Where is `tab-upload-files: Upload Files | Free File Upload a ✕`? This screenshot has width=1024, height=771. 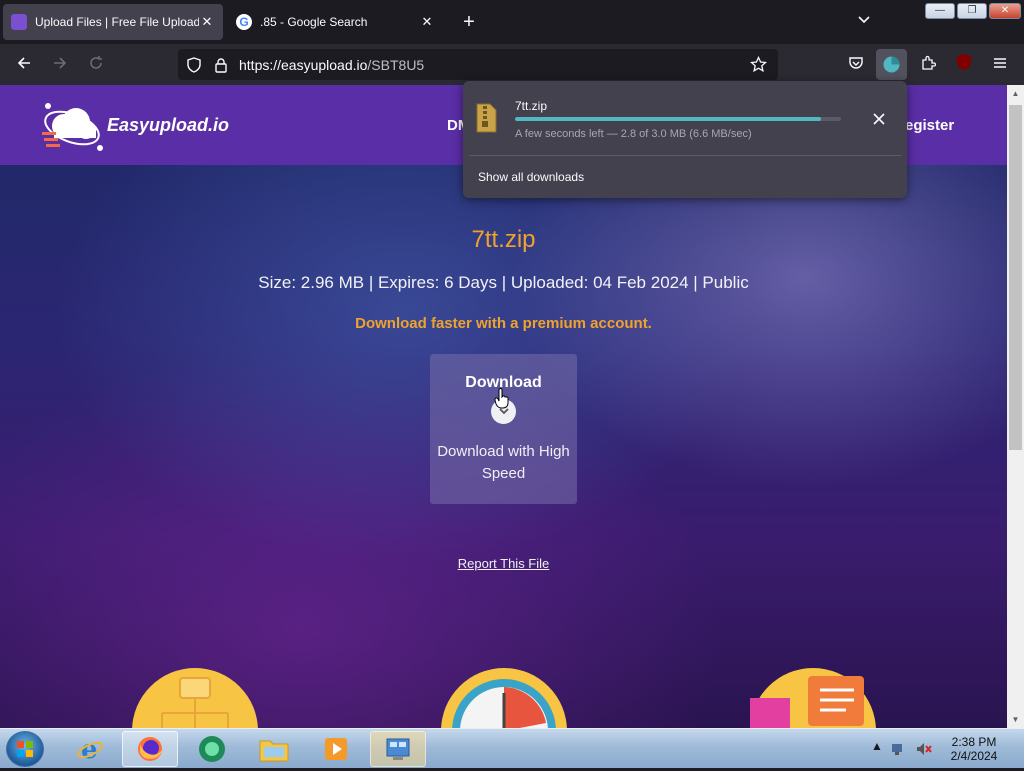
tab-upload-files: Upload Files | Free File Upload a ✕ is located at coordinates (113, 22).